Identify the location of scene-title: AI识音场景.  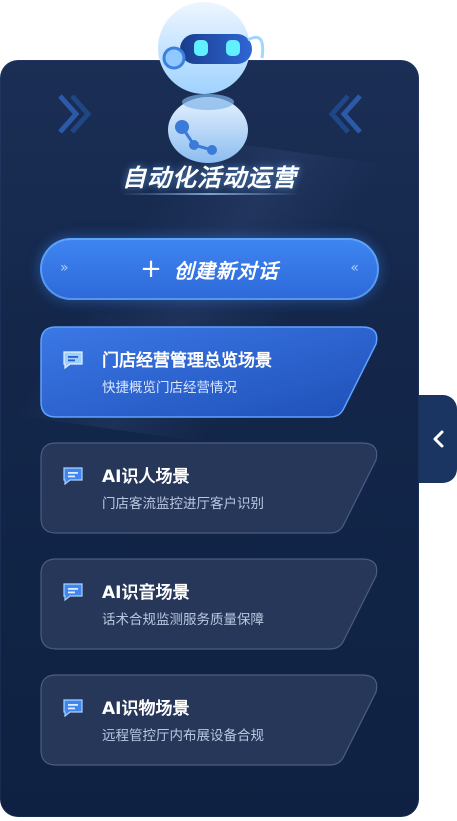
(146, 593).